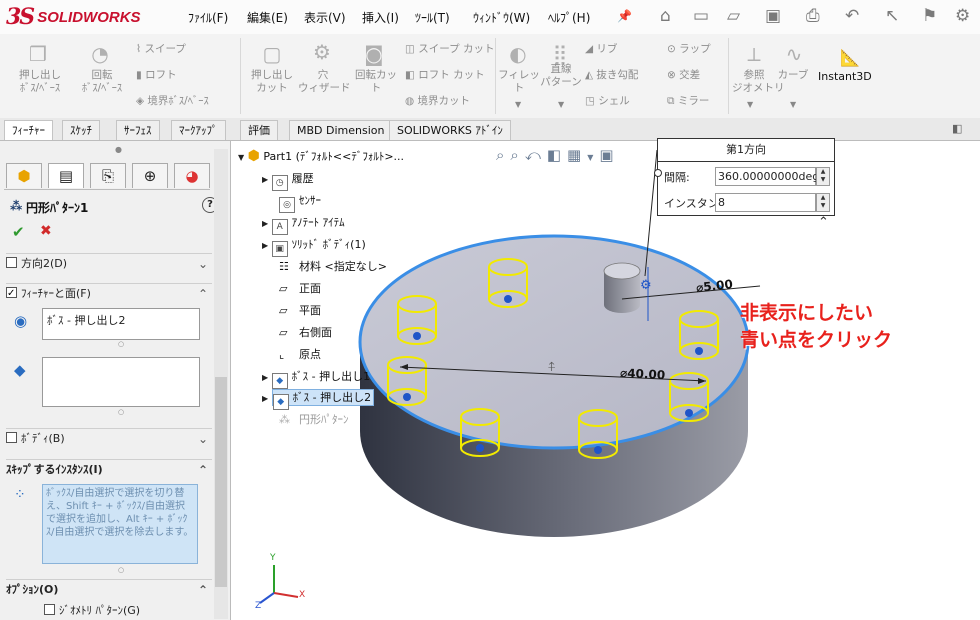  Describe the element at coordinates (150, 175) in the screenshot. I see `dimxpert-tab-icon: ⊕` at that location.